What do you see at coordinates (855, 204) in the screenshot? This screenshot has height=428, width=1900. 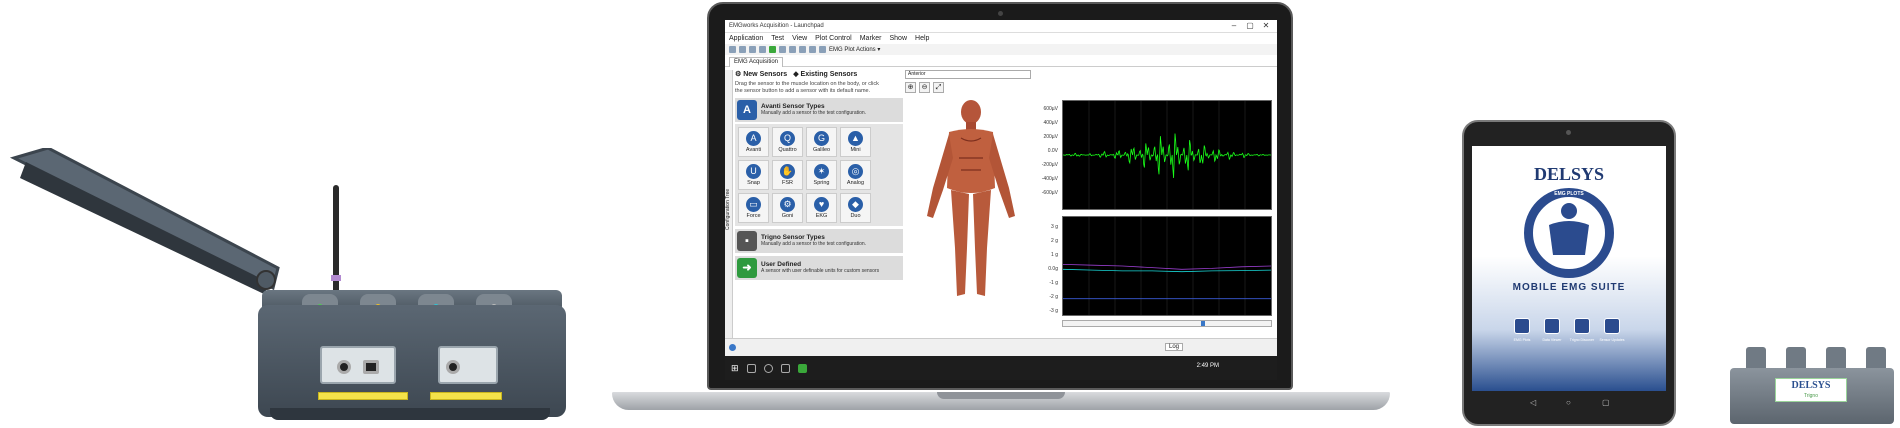 I see `duo-icon: ◆` at bounding box center [855, 204].